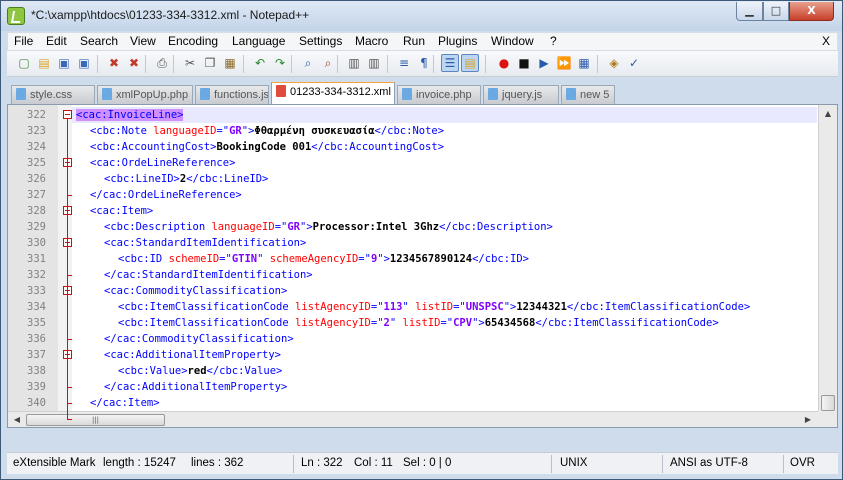 The height and width of the screenshot is (480, 843). What do you see at coordinates (16, 16) in the screenshot?
I see `notepadpp-icon` at bounding box center [16, 16].